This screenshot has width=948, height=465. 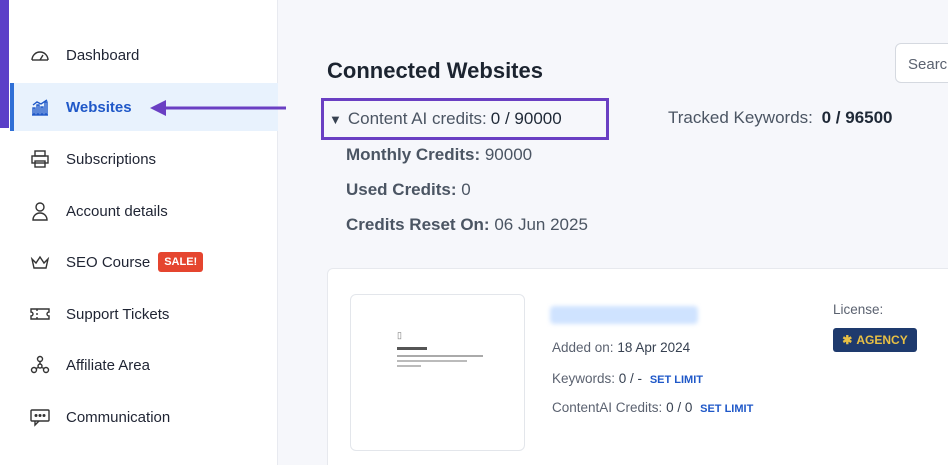 I want to click on star-icon: ✱, so click(x=847, y=340).